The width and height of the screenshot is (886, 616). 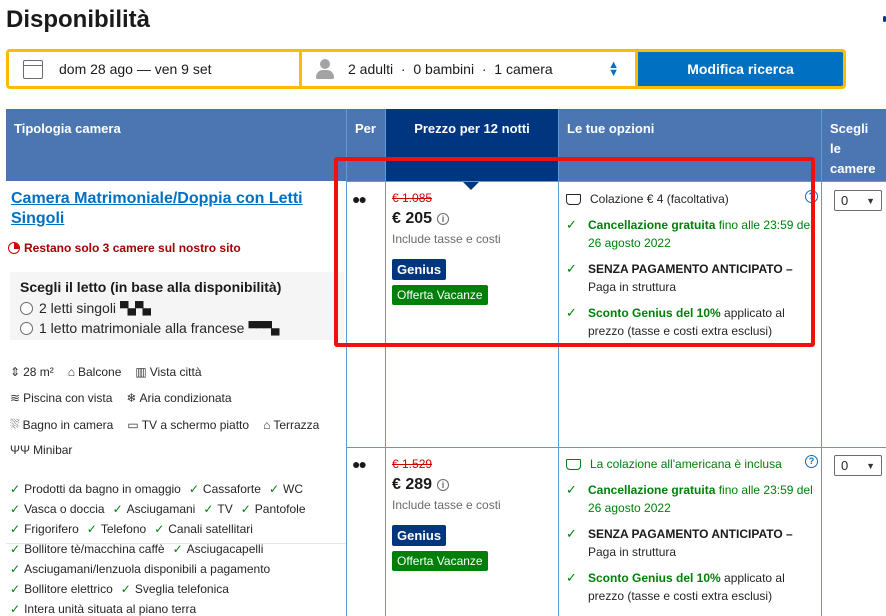 I want to click on facility: Terrazza, so click(x=296, y=424).